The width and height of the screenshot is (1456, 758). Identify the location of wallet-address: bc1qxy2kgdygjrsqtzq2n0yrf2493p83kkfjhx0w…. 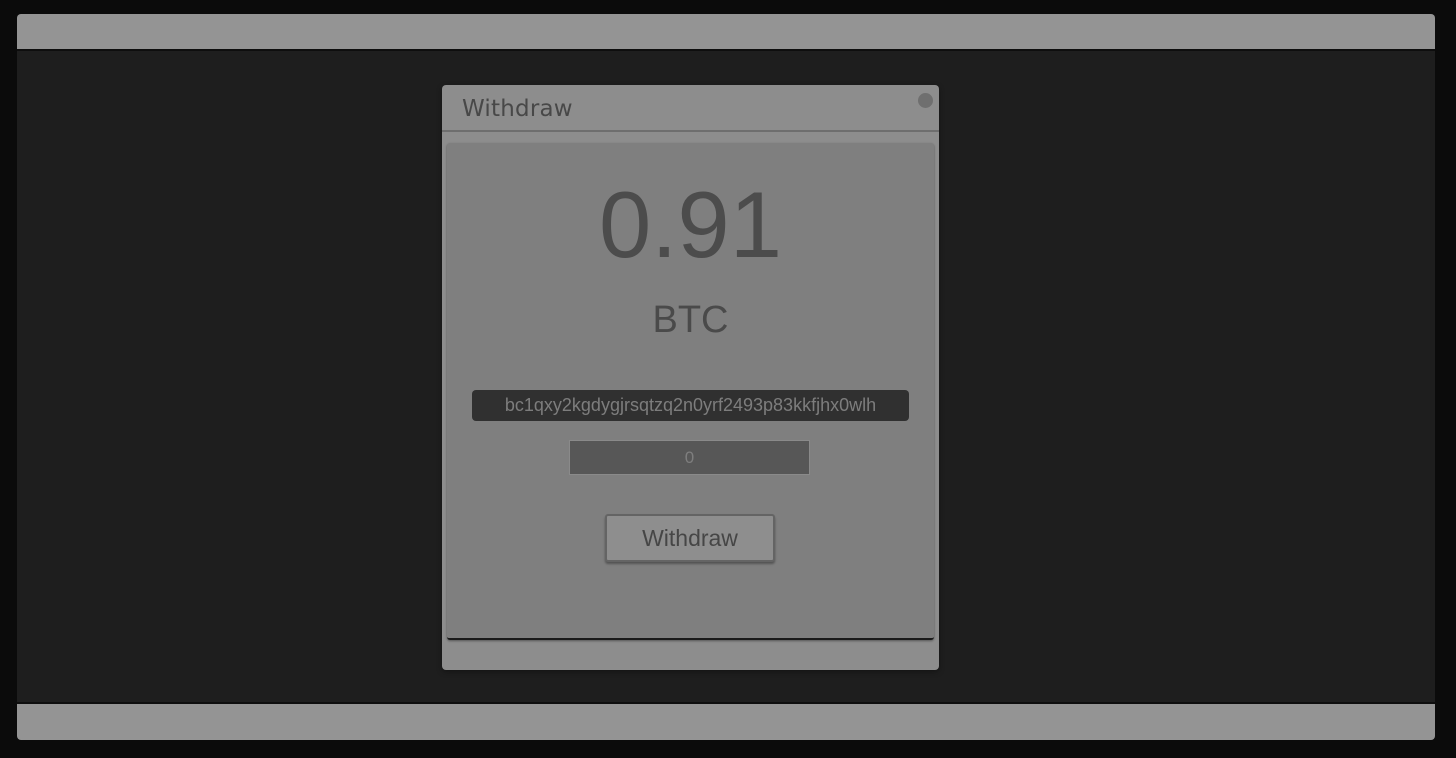
(690, 405).